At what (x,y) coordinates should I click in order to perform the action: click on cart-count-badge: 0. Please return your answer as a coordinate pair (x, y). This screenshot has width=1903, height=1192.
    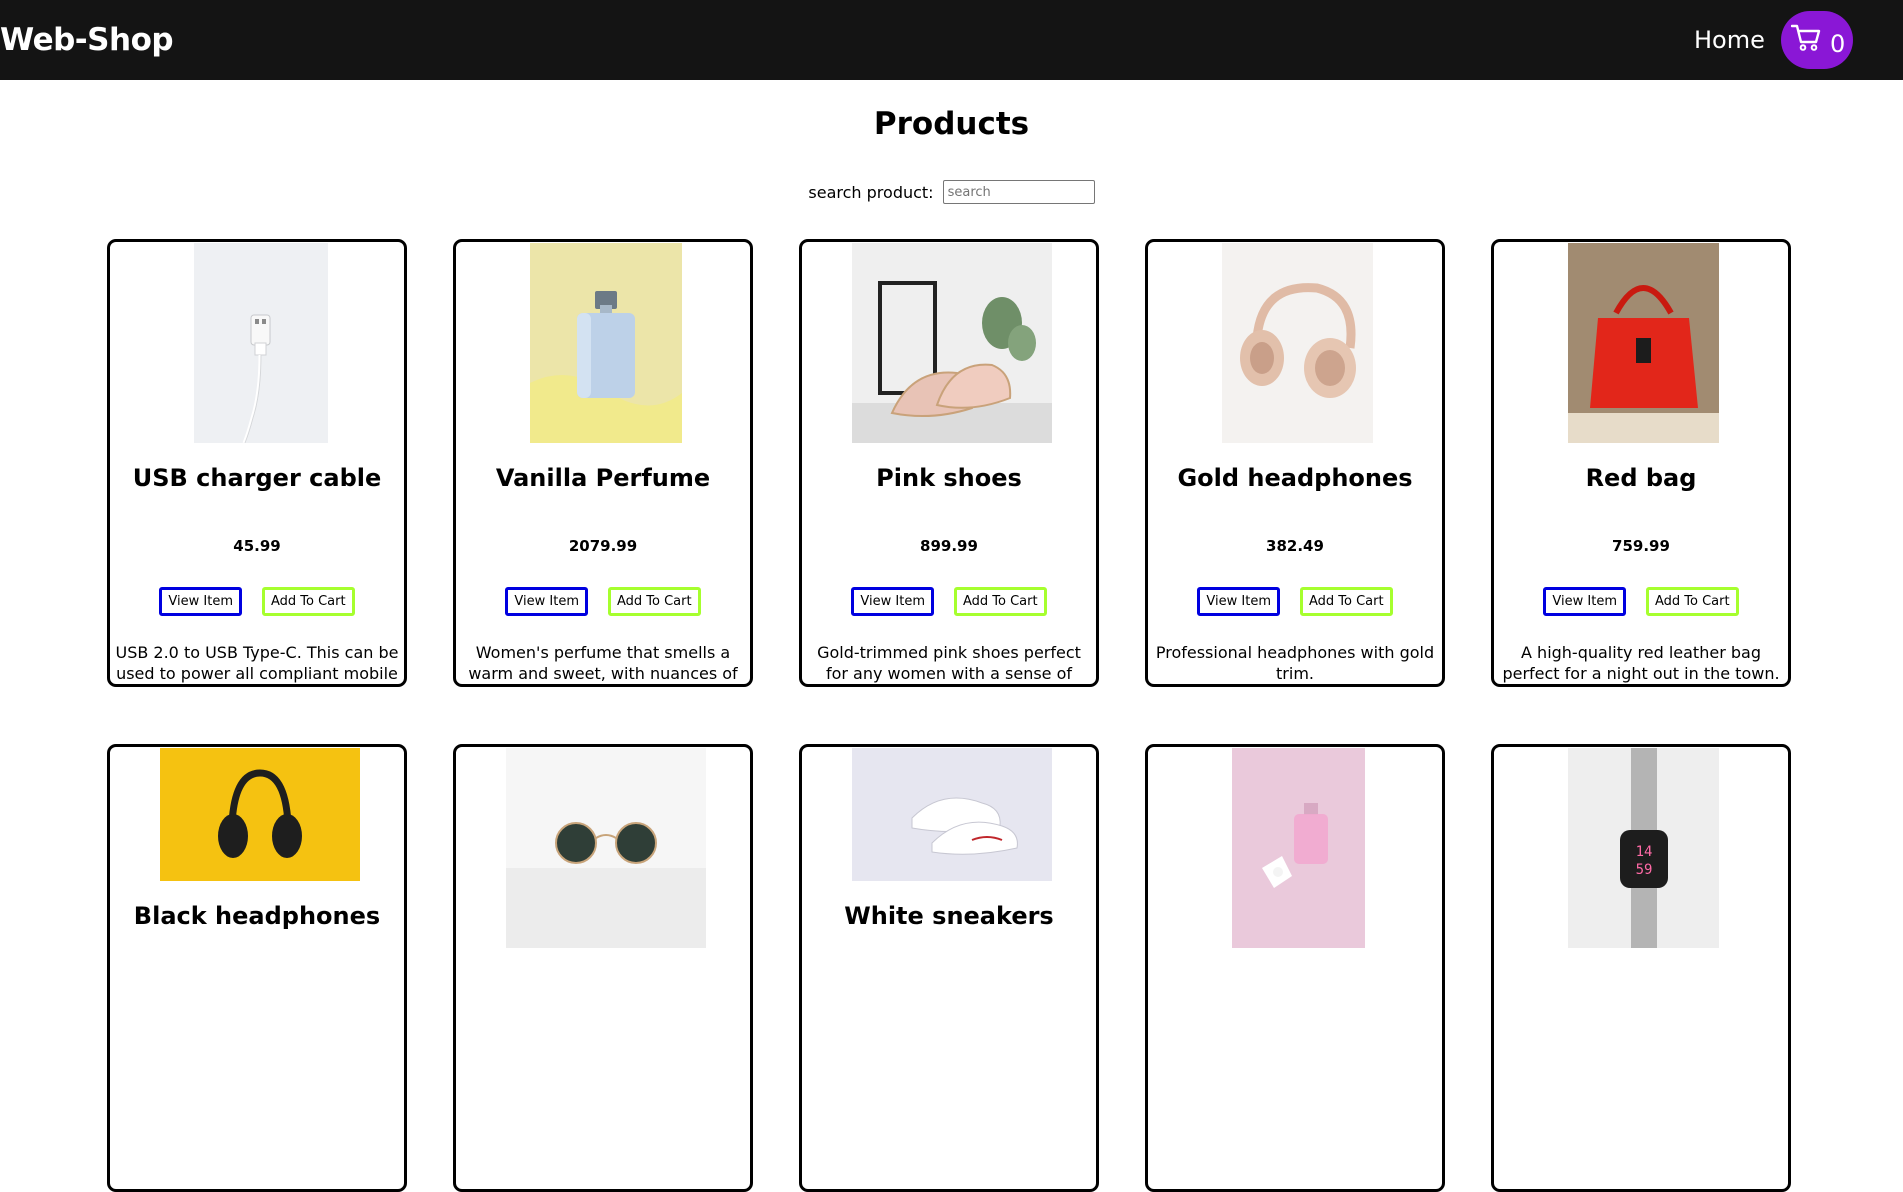
    Looking at the image, I should click on (1838, 44).